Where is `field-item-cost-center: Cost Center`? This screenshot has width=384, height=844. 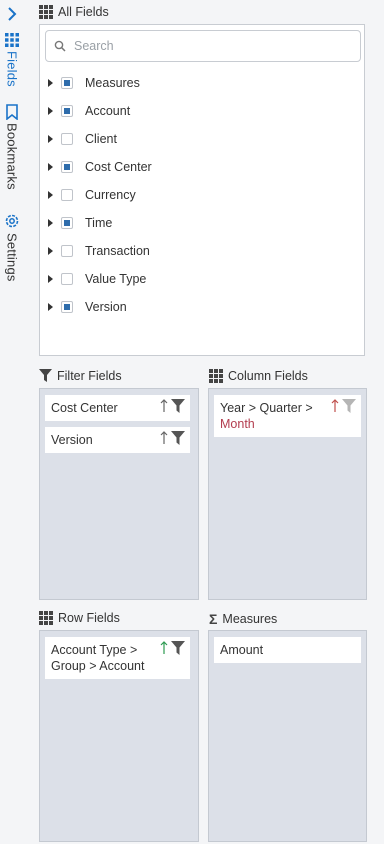
field-item-cost-center: Cost Center is located at coordinates (202, 167).